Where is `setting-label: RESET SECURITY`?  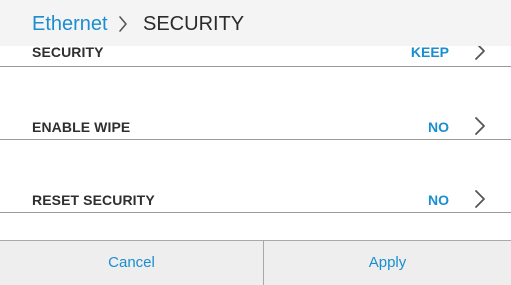
setting-label: RESET SECURITY is located at coordinates (93, 200).